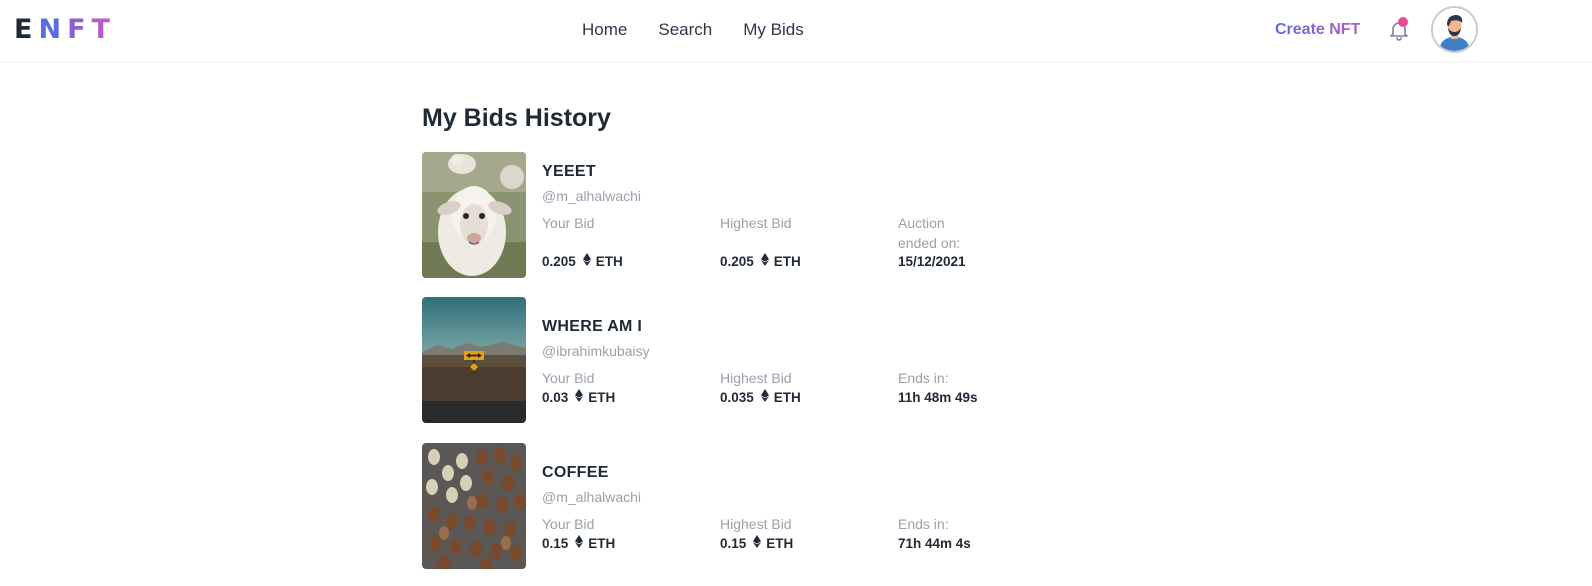 The image size is (1592, 586). Describe the element at coordinates (79, 29) in the screenshot. I see `logo-letter-f: F` at that location.